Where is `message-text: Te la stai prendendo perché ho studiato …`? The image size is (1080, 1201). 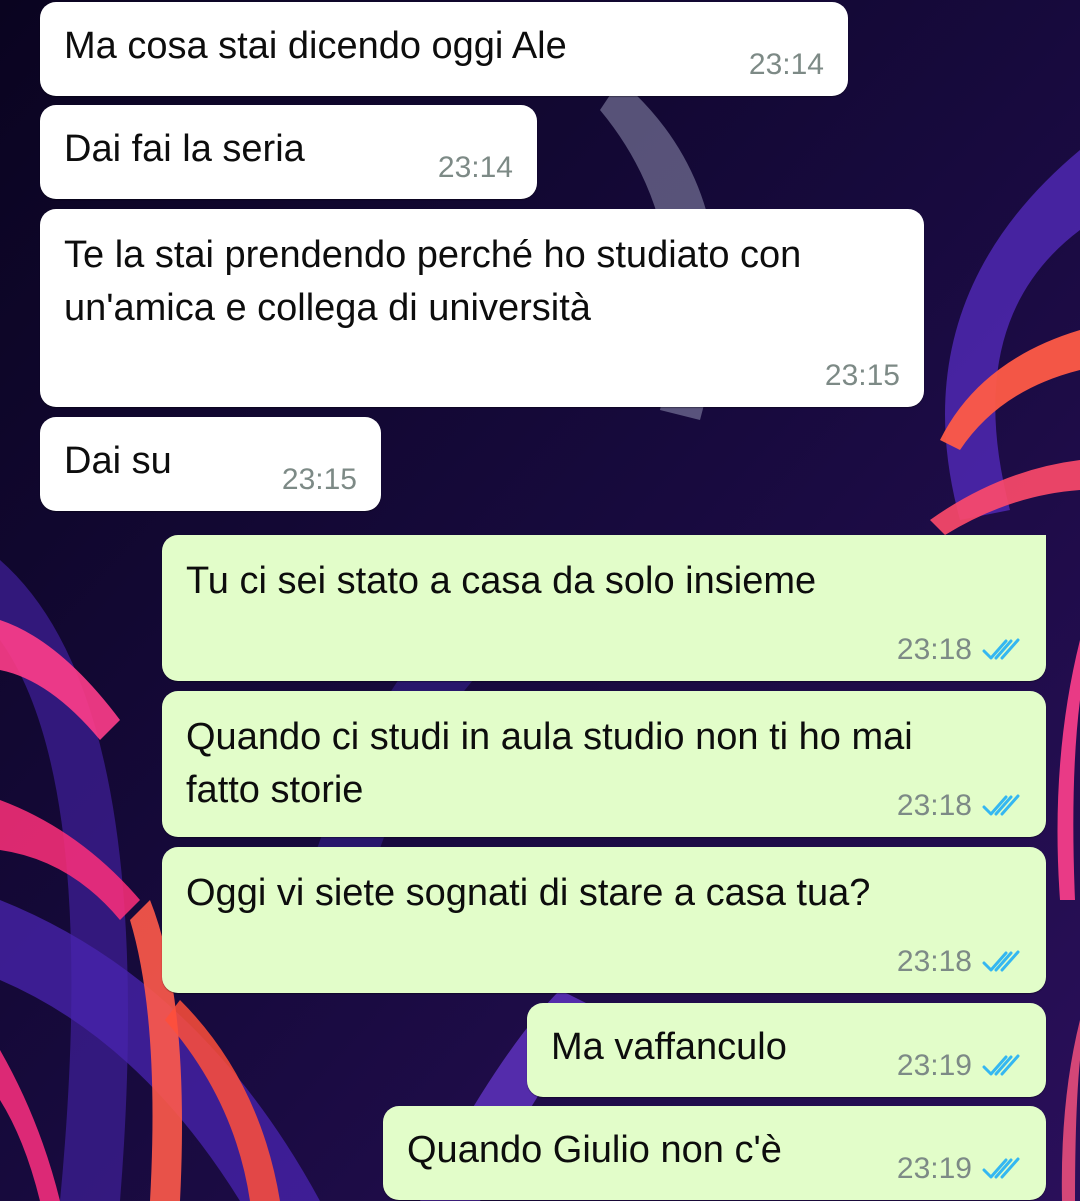 message-text: Te la stai prendendo perché ho studiato … is located at coordinates (438, 281).